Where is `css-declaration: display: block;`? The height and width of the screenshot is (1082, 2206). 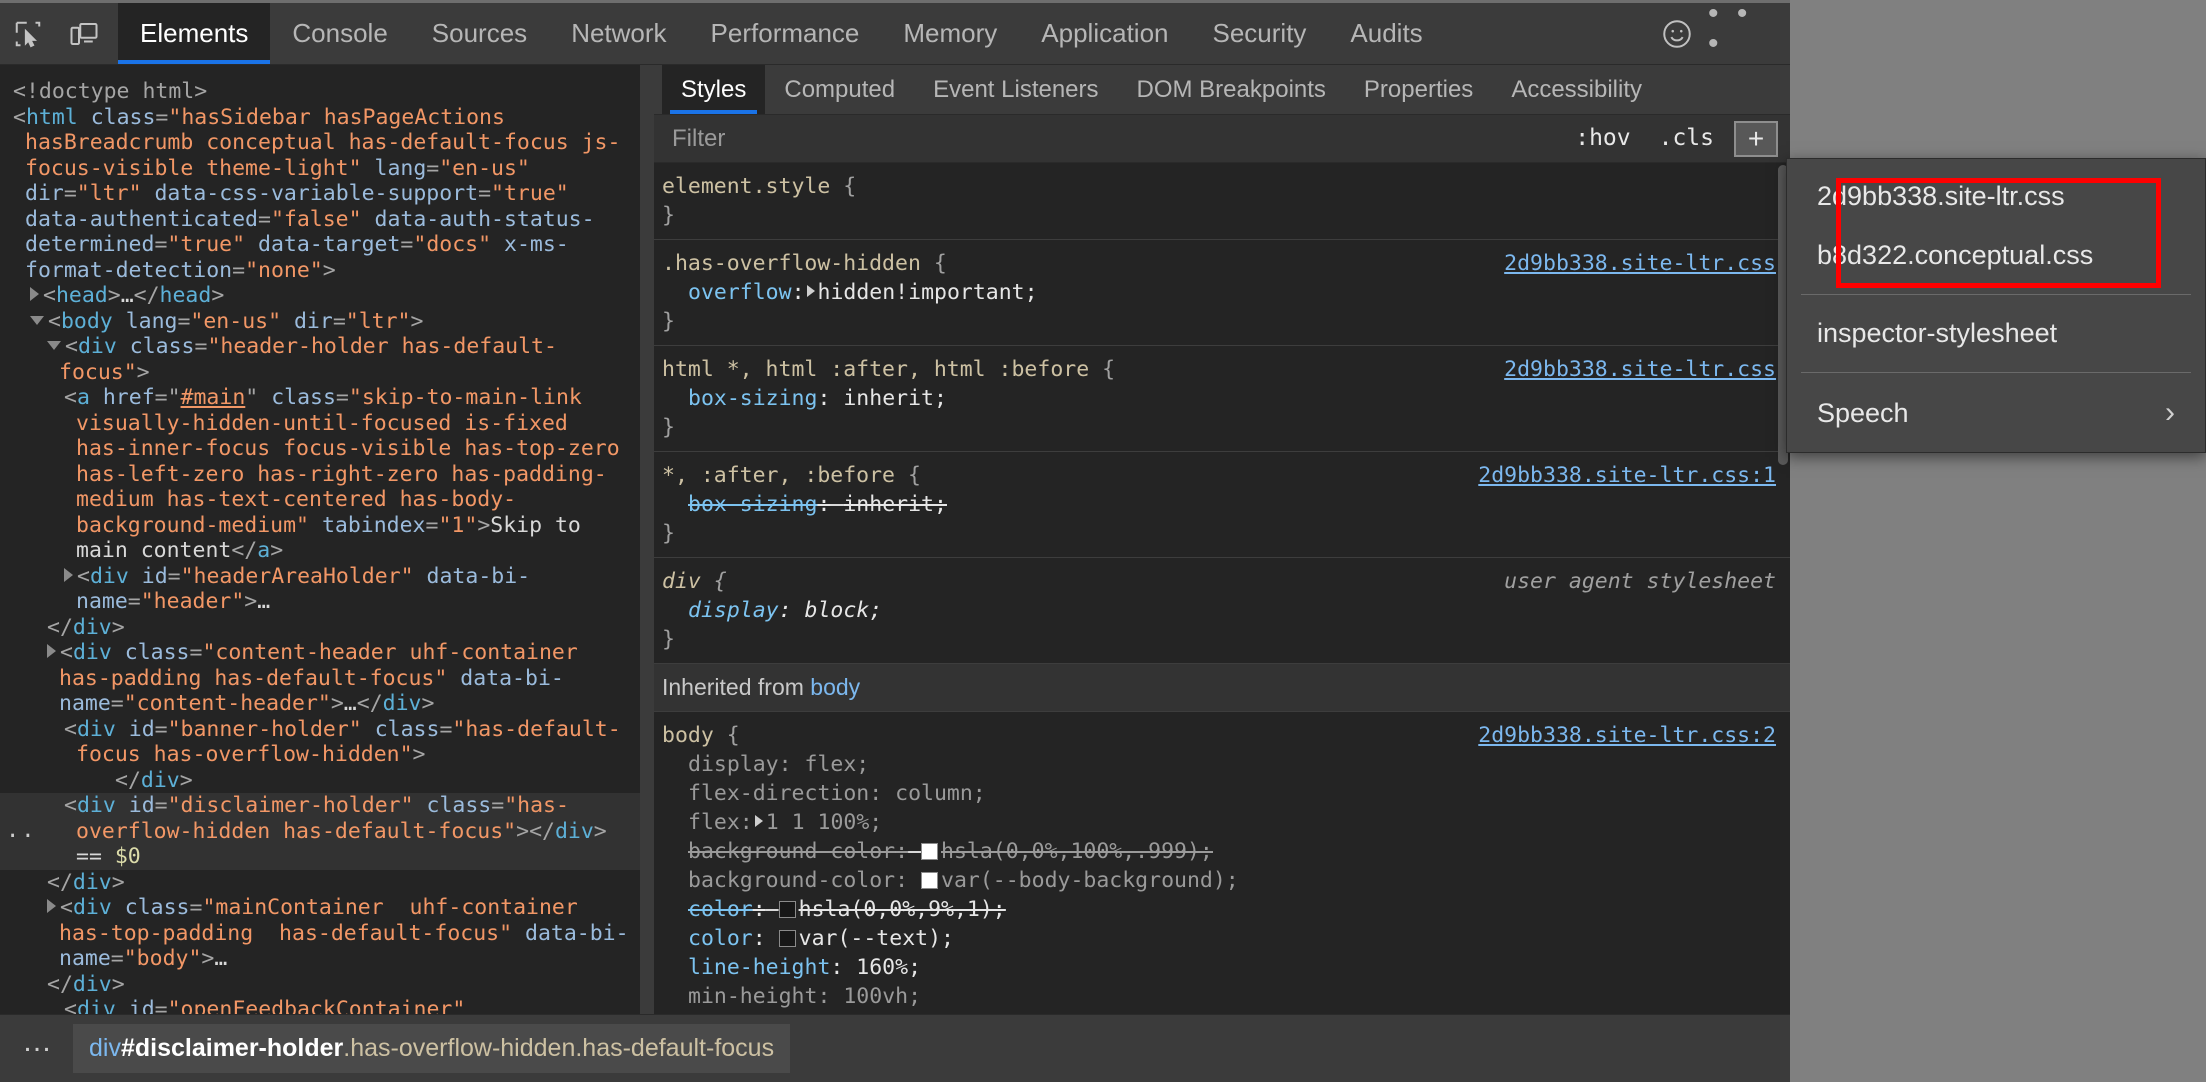
css-declaration: display: block; is located at coordinates (1226, 610).